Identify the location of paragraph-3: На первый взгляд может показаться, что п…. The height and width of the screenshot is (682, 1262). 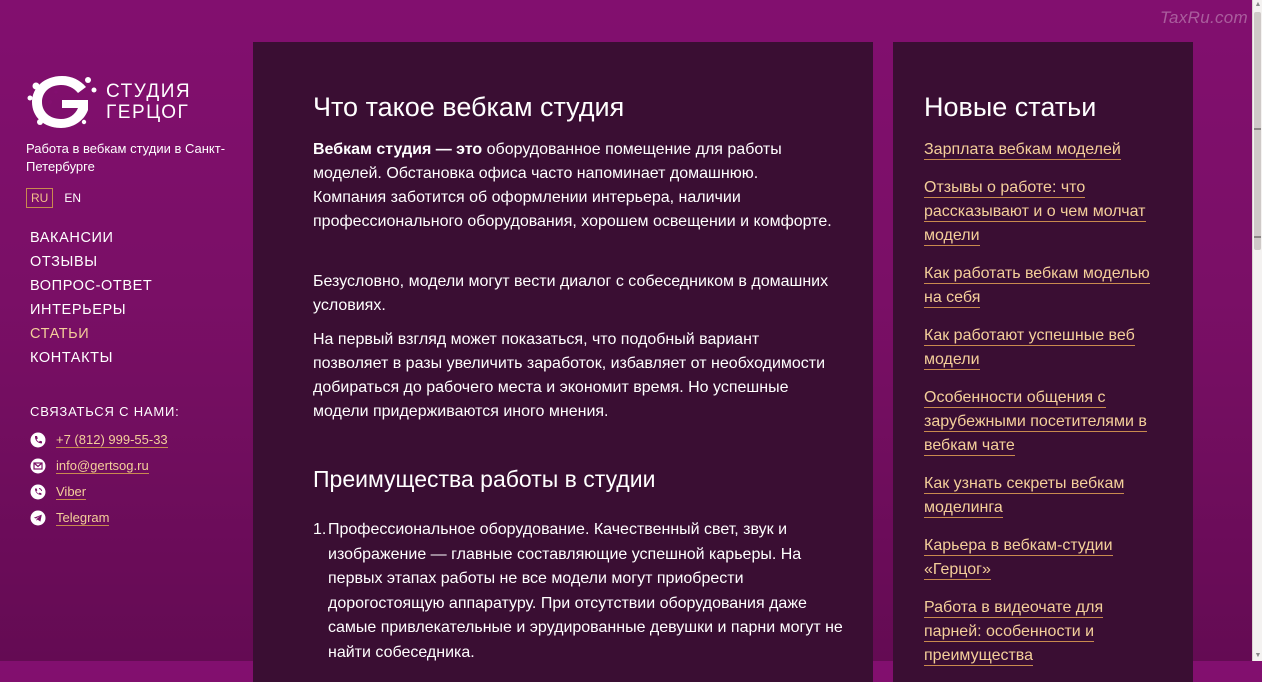
(569, 375).